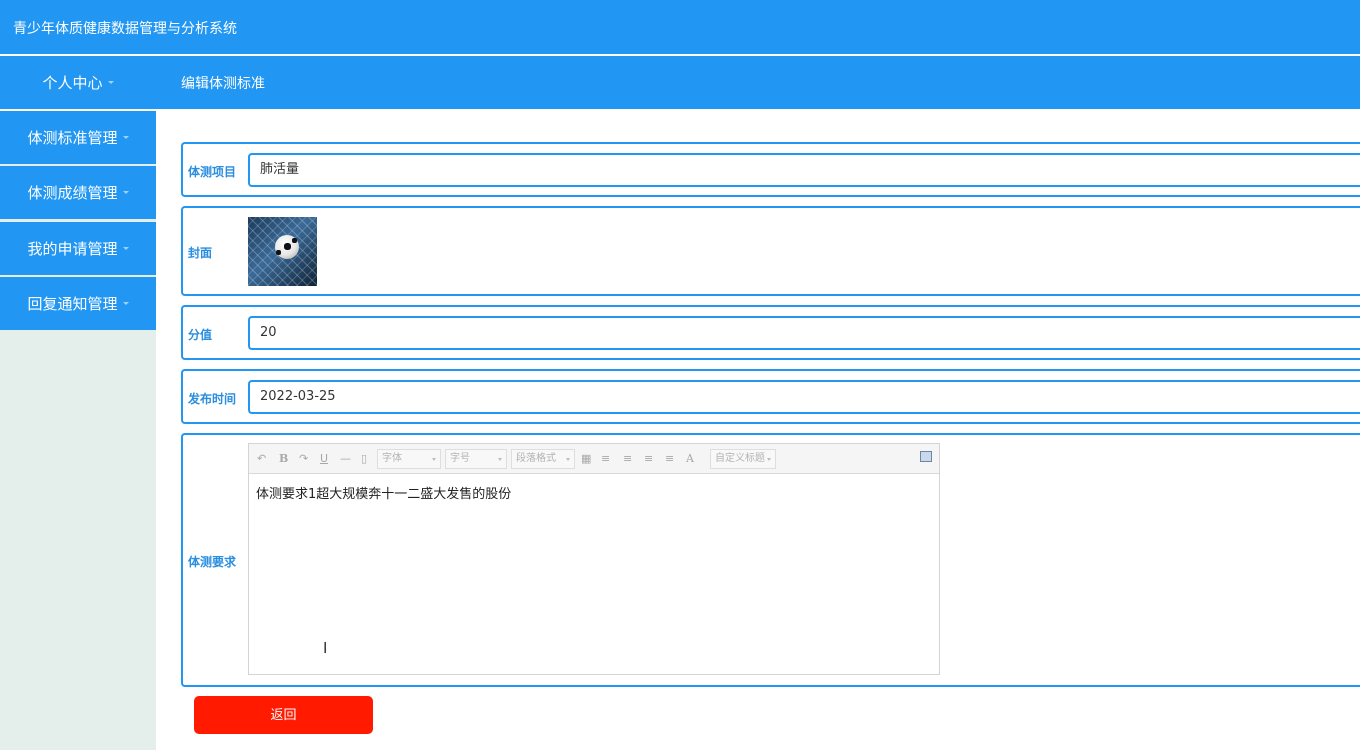 Image resolution: width=1360 pixels, height=750 pixels. What do you see at coordinates (72, 304) in the screenshot?
I see `sidebar-item-label: 回复通知管理` at bounding box center [72, 304].